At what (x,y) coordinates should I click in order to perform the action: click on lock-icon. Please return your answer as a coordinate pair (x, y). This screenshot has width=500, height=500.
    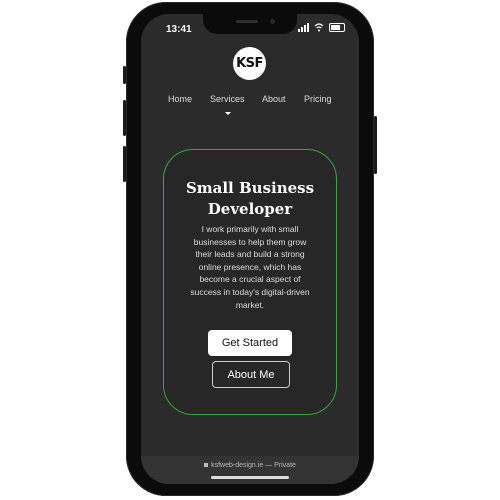
    Looking at the image, I should click on (206, 465).